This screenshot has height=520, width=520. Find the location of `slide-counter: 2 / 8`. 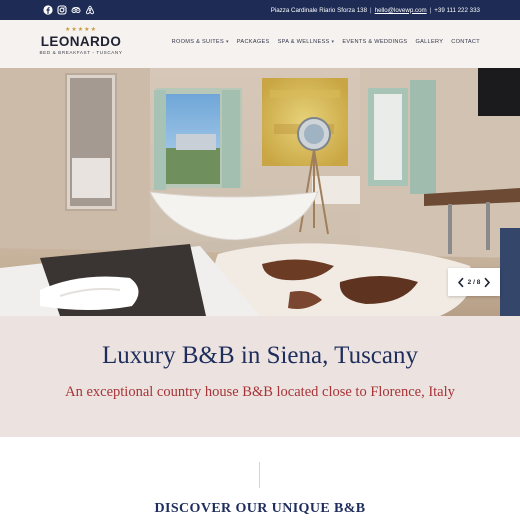

slide-counter: 2 / 8 is located at coordinates (474, 282).